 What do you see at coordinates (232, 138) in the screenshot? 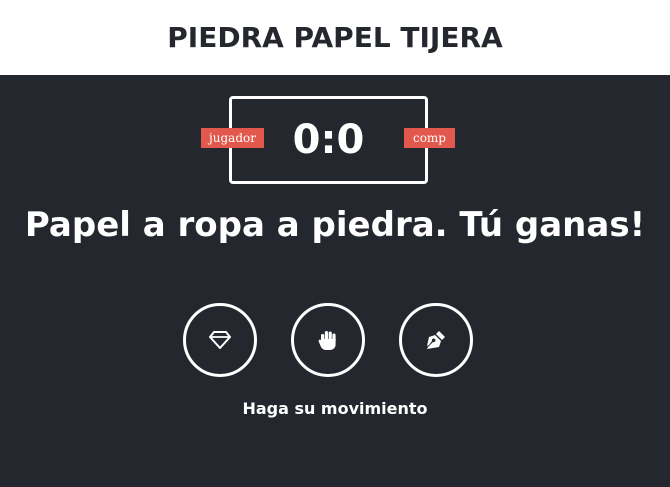
I see `user-label-badge: jugador` at bounding box center [232, 138].